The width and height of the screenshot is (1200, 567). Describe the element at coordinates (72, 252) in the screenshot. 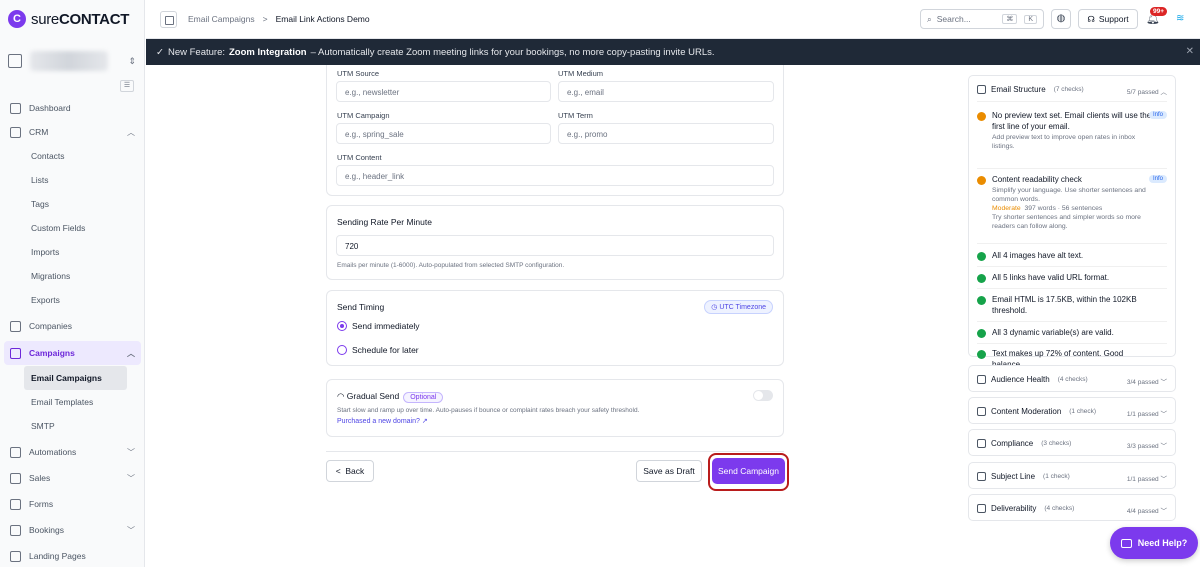

I see `sidebar-subitem-imports: Imports` at that location.